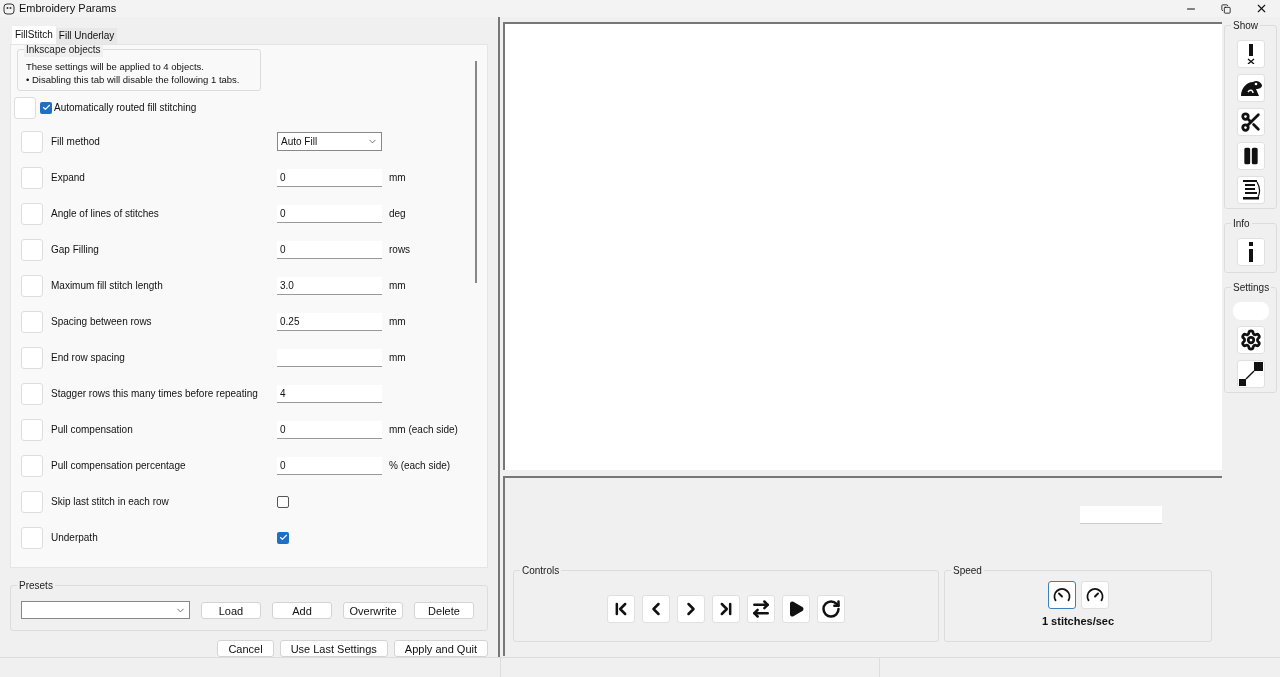 This screenshot has height=677, width=1280. I want to click on close-icon, so click(1261, 8).